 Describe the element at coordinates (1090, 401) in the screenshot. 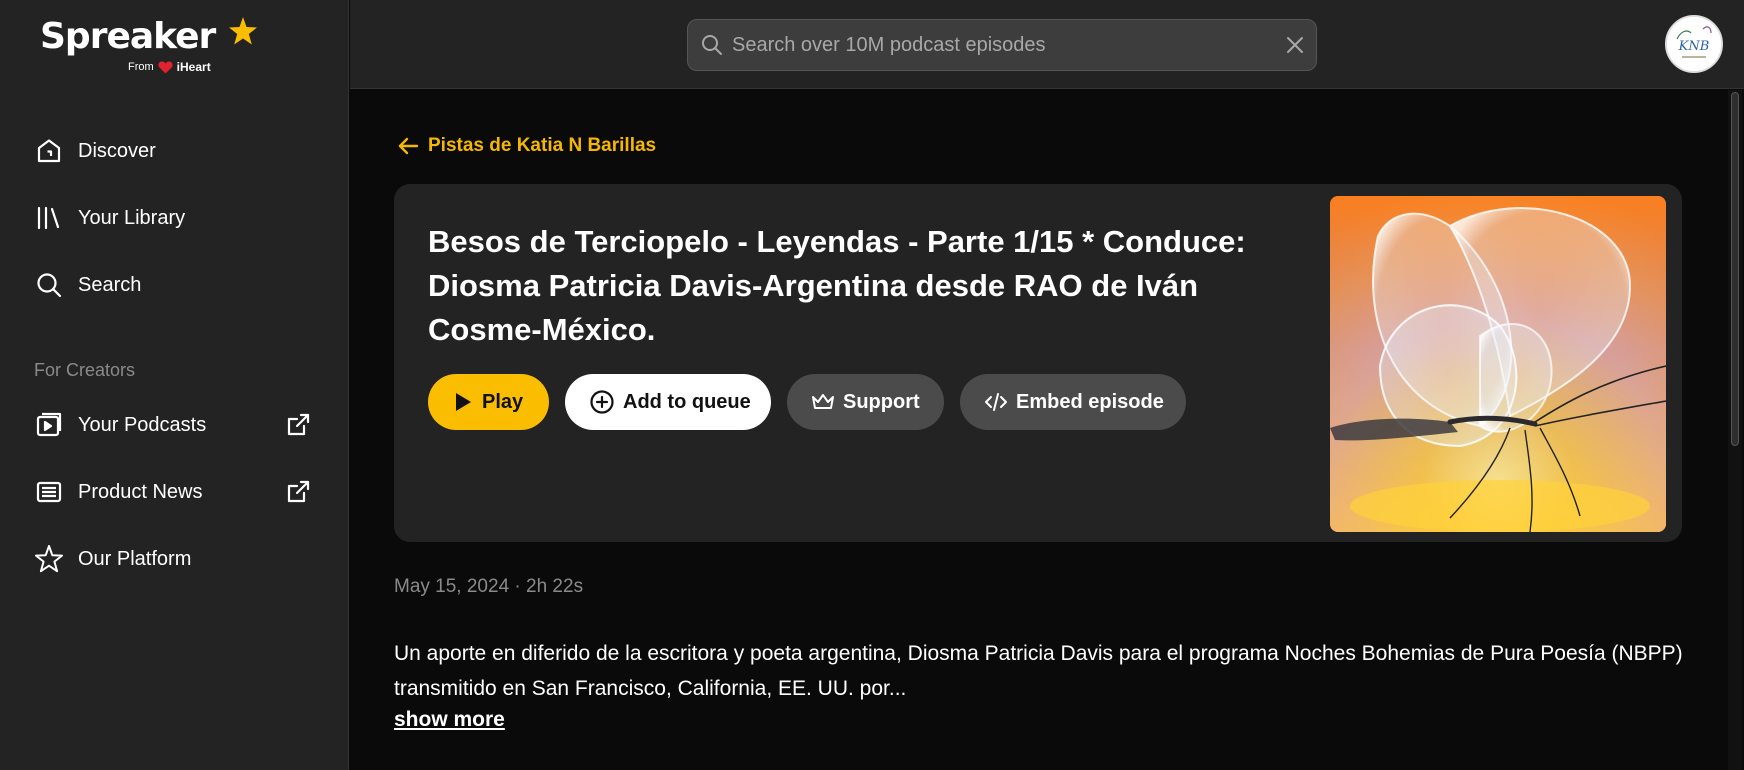

I see `embed-episode-label: Embed episode` at that location.